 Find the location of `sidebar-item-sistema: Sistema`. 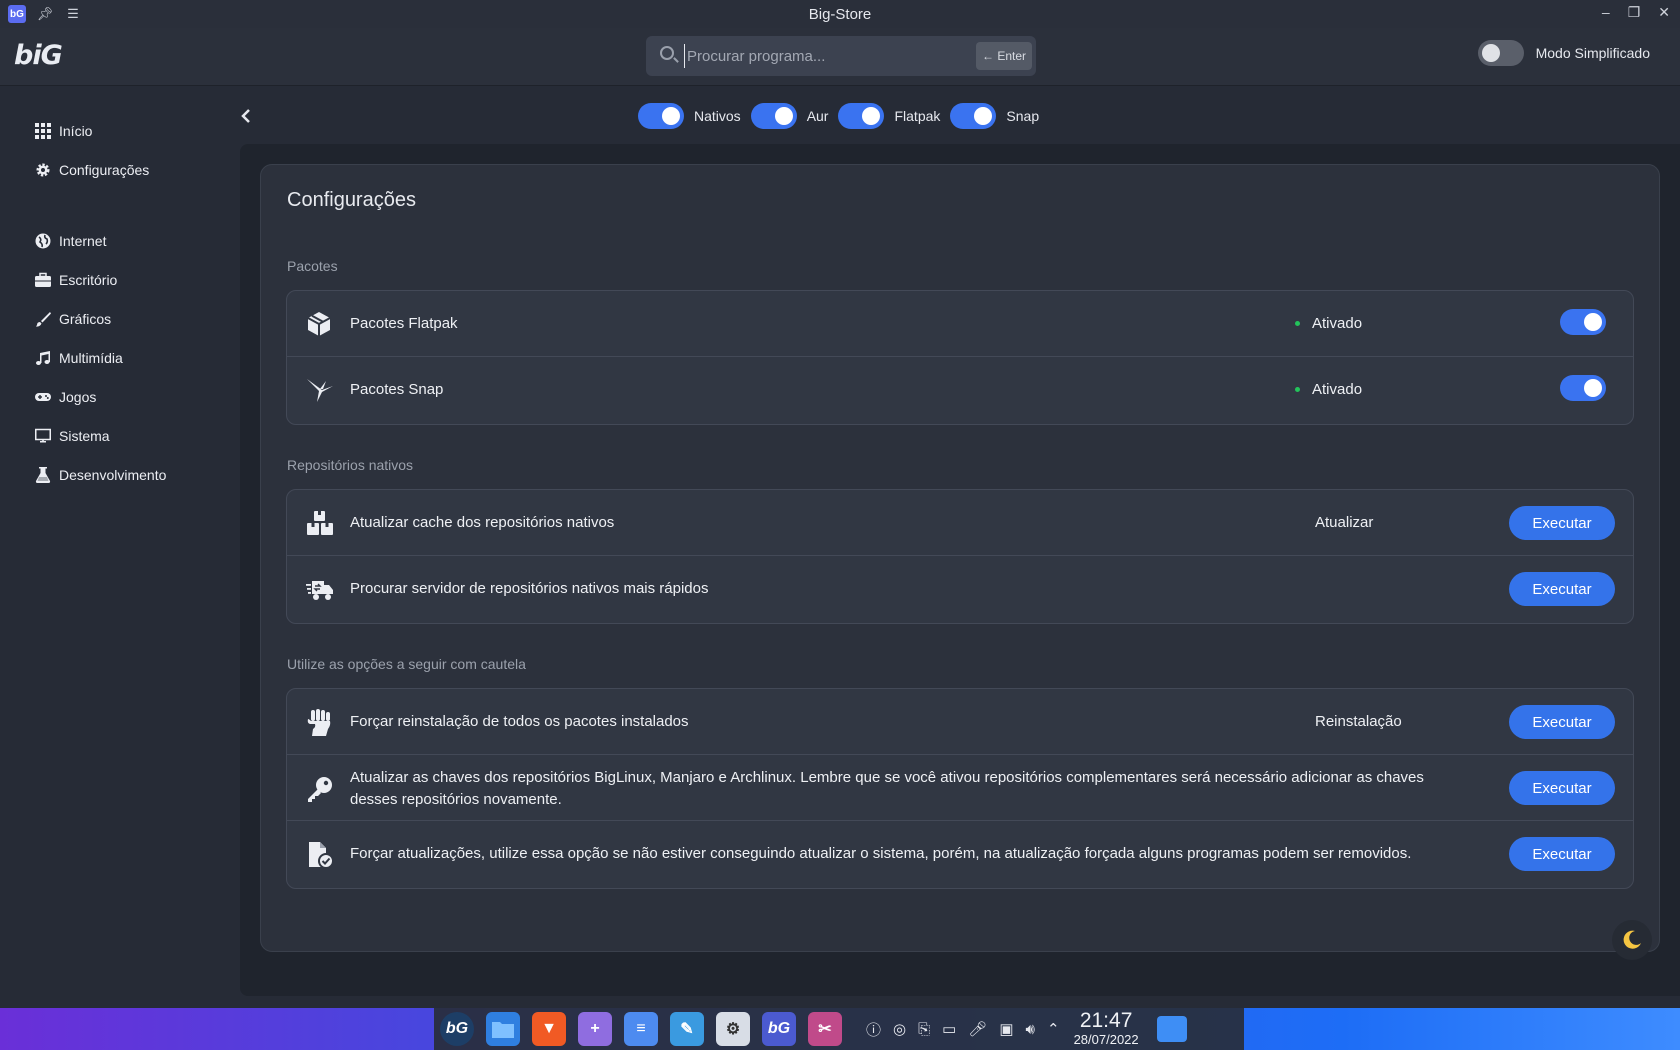

sidebar-item-sistema: Sistema is located at coordinates (72, 435).